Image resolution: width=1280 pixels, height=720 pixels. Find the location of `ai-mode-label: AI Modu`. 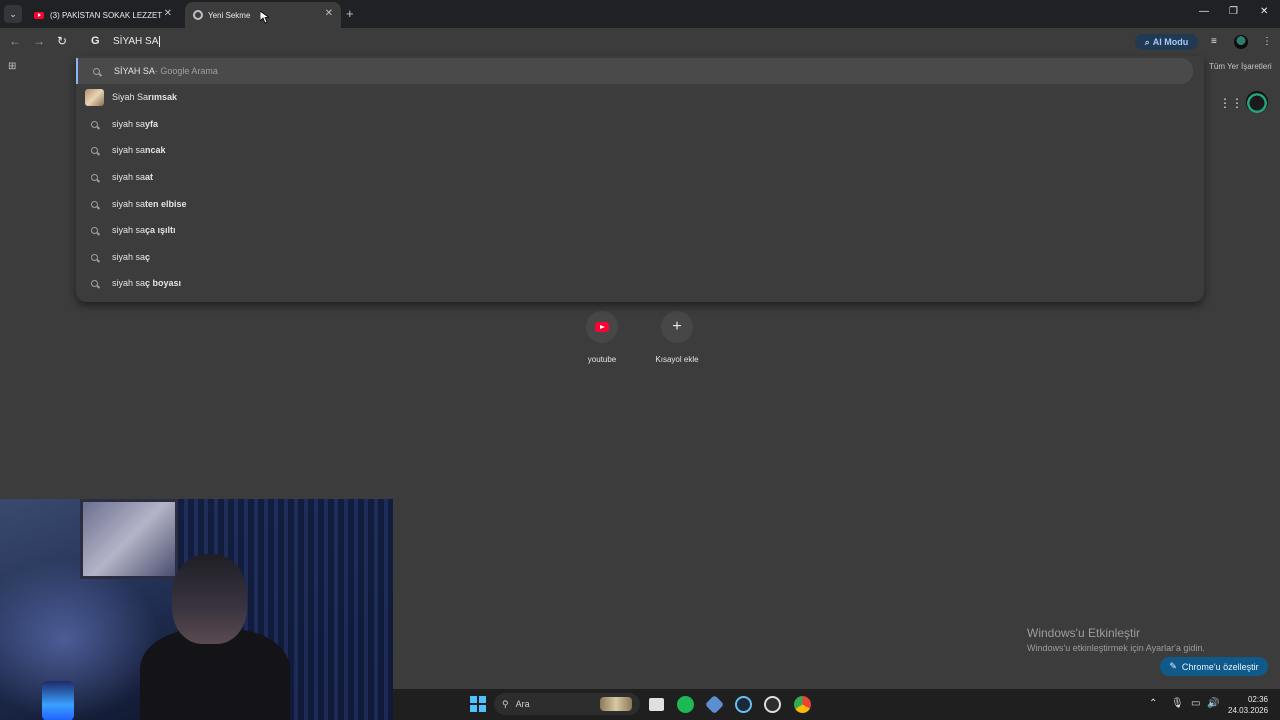

ai-mode-label: AI Modu is located at coordinates (1170, 42).